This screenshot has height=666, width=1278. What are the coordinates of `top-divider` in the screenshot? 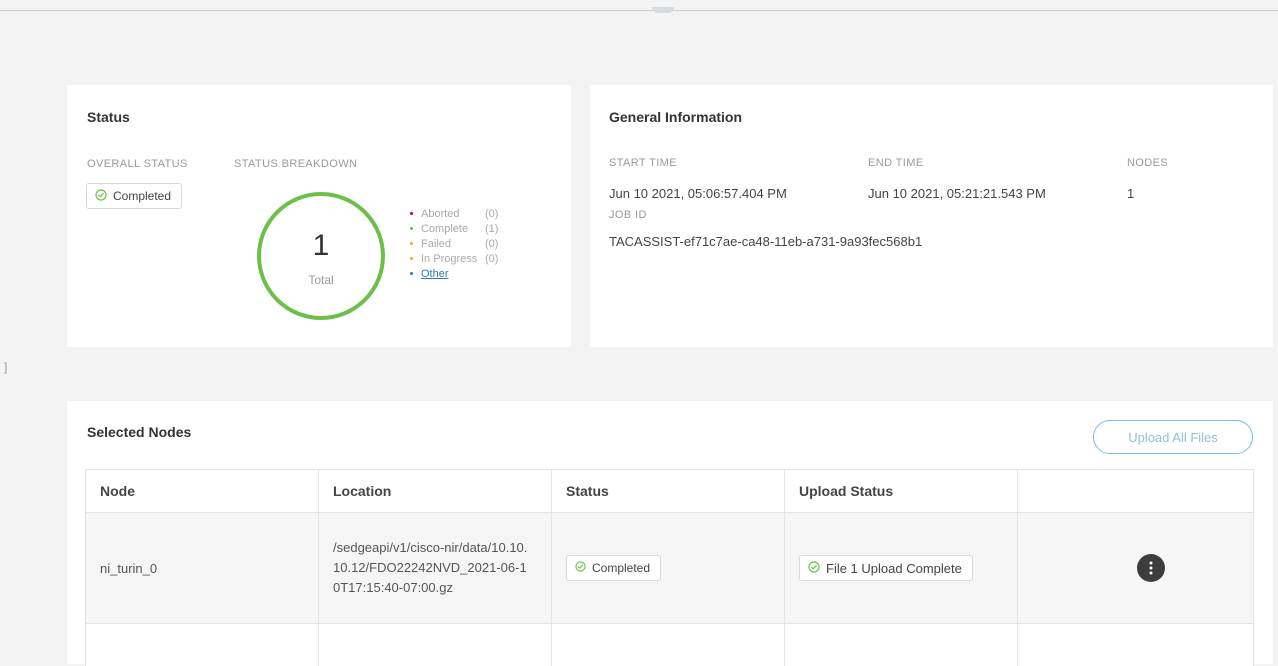 It's located at (639, 10).